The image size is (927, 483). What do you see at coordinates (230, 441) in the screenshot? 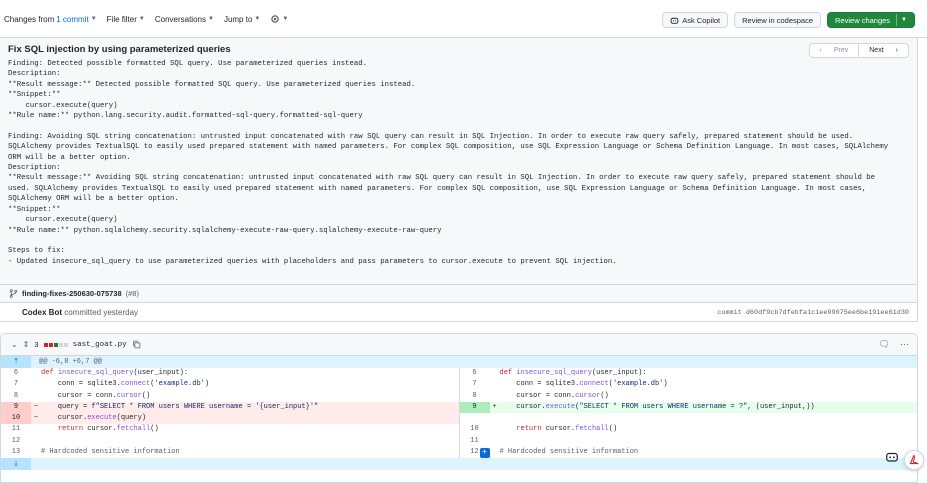
I see `left-diff-line: 12` at bounding box center [230, 441].